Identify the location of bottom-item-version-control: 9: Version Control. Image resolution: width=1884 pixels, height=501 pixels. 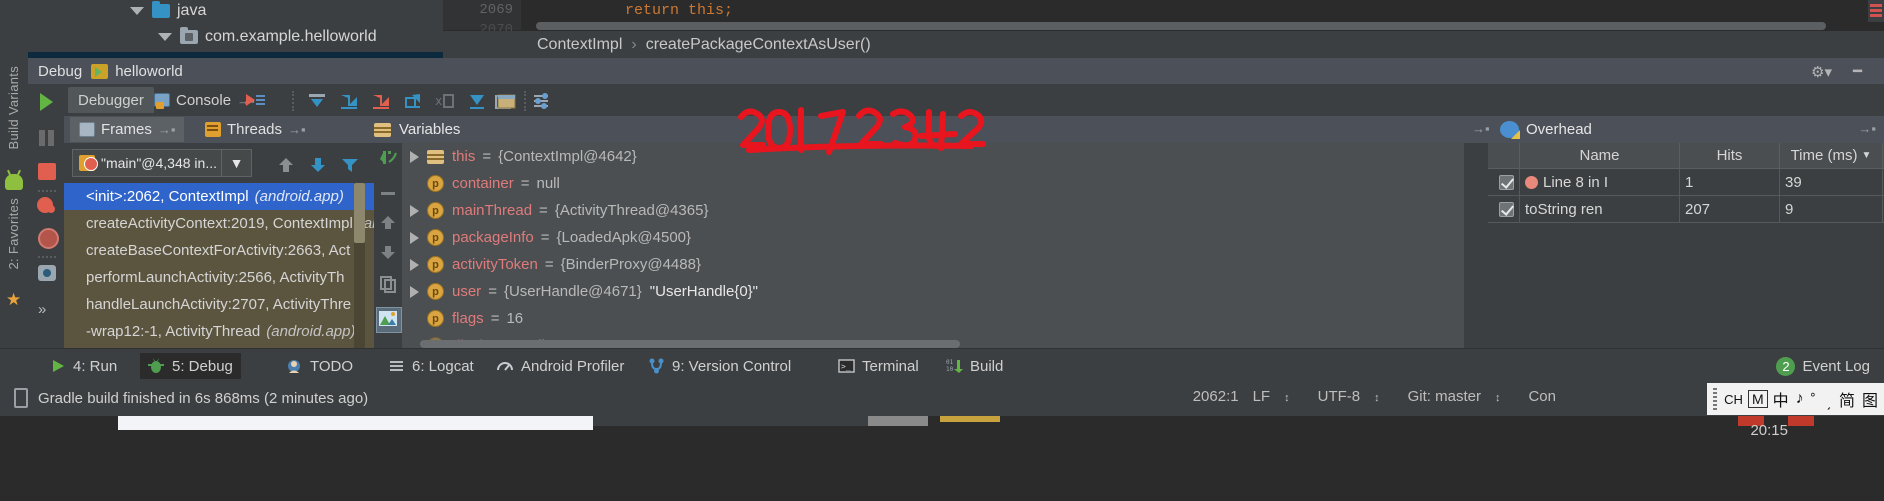
(719, 366).